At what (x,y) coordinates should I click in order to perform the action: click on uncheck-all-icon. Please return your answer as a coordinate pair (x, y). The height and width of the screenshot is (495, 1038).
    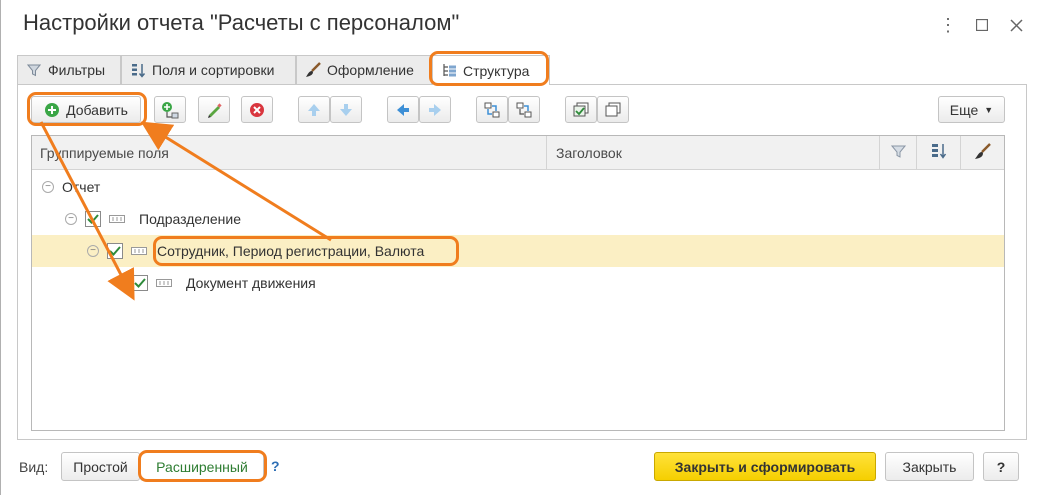
    Looking at the image, I should click on (613, 110).